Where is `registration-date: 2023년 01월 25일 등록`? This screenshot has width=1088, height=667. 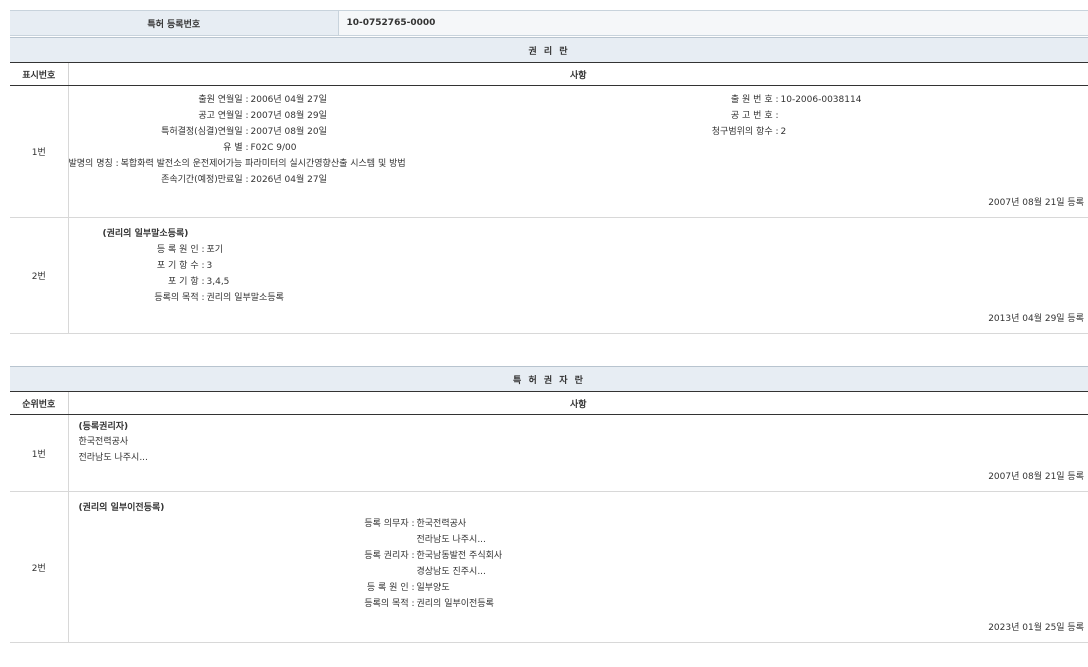 registration-date: 2023년 01월 25일 등록 is located at coordinates (1038, 628).